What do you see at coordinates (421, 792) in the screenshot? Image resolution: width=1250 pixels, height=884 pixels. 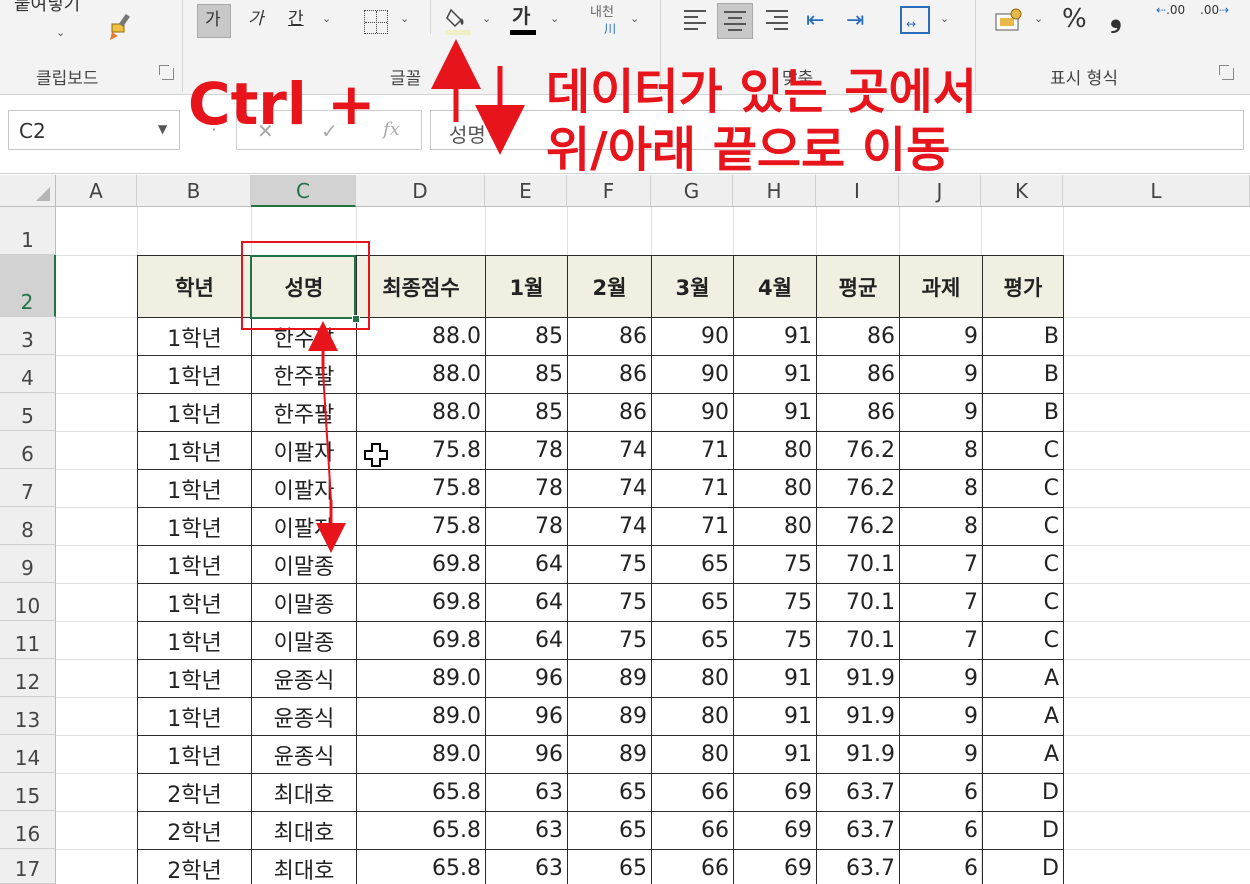 I see `table-cell: 65.8` at bounding box center [421, 792].